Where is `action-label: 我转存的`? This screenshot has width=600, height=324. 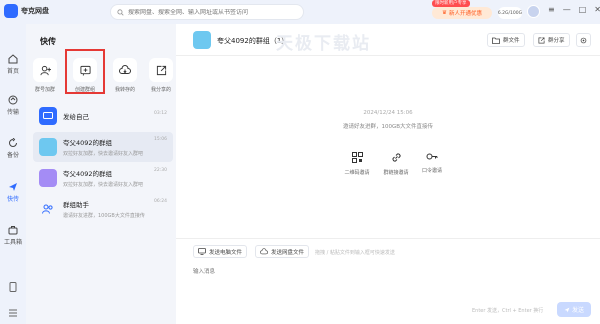
action-label: 我转存的 is located at coordinates (124, 90).